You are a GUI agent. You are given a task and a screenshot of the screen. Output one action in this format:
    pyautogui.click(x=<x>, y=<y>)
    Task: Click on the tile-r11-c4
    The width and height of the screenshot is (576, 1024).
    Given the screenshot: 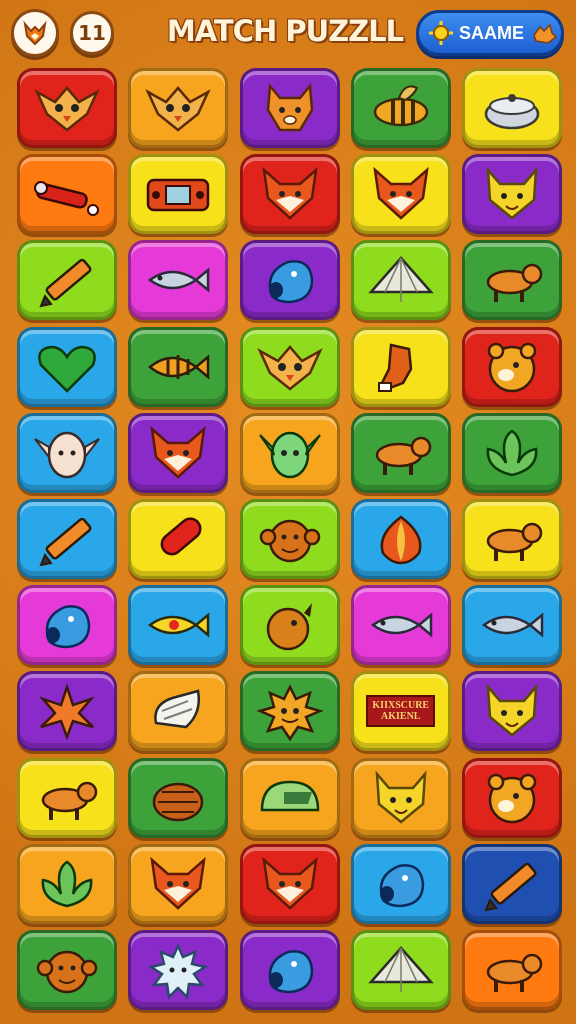 What is the action you would take?
    pyautogui.click(x=400, y=970)
    